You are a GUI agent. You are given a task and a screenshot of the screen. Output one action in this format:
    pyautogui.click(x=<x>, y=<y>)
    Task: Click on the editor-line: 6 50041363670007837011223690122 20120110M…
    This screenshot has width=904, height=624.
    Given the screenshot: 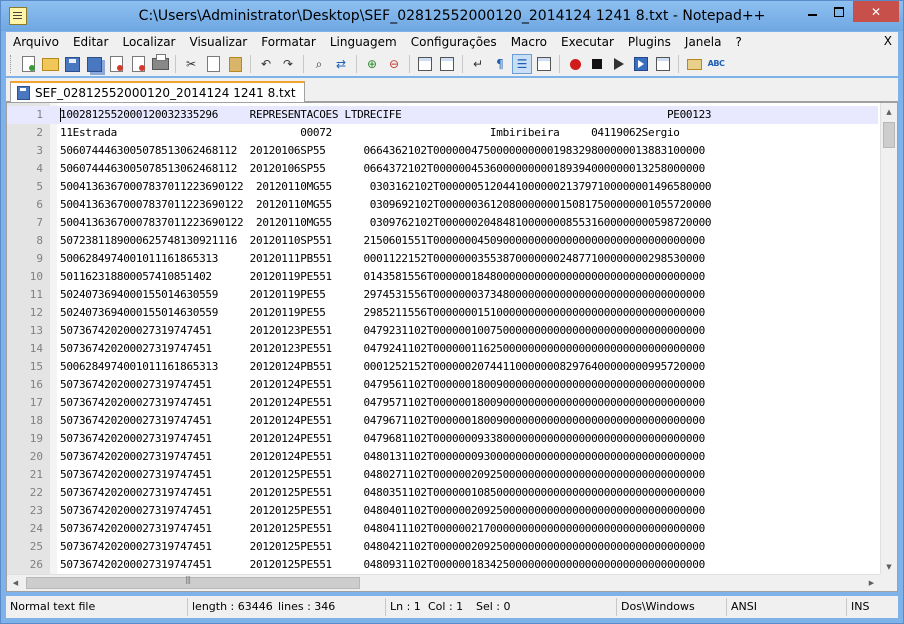 What is the action you would take?
    pyautogui.click(x=442, y=205)
    